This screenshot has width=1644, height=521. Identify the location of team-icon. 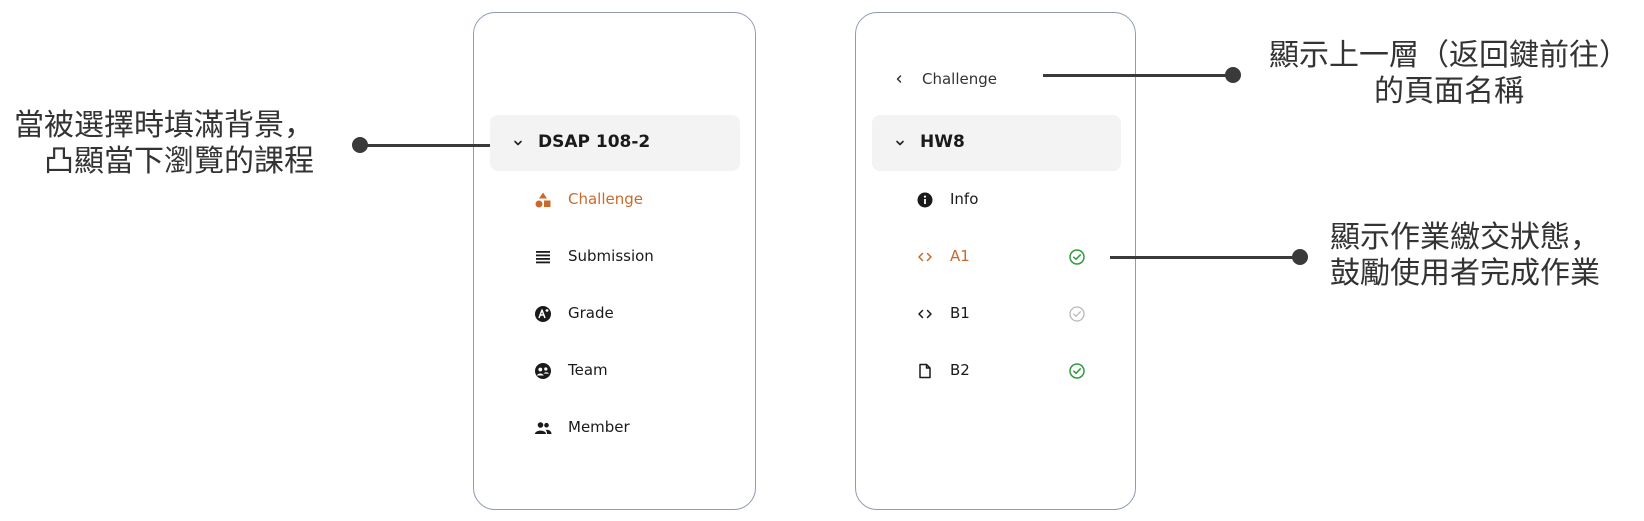
(543, 371).